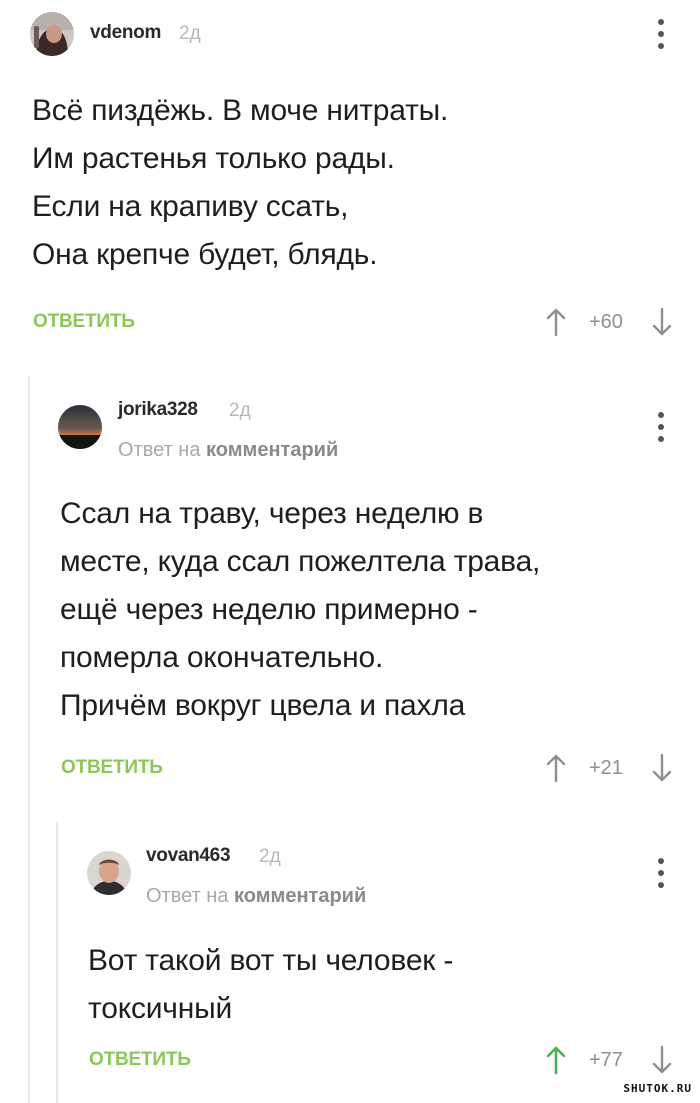  I want to click on username: vovan463, so click(188, 856).